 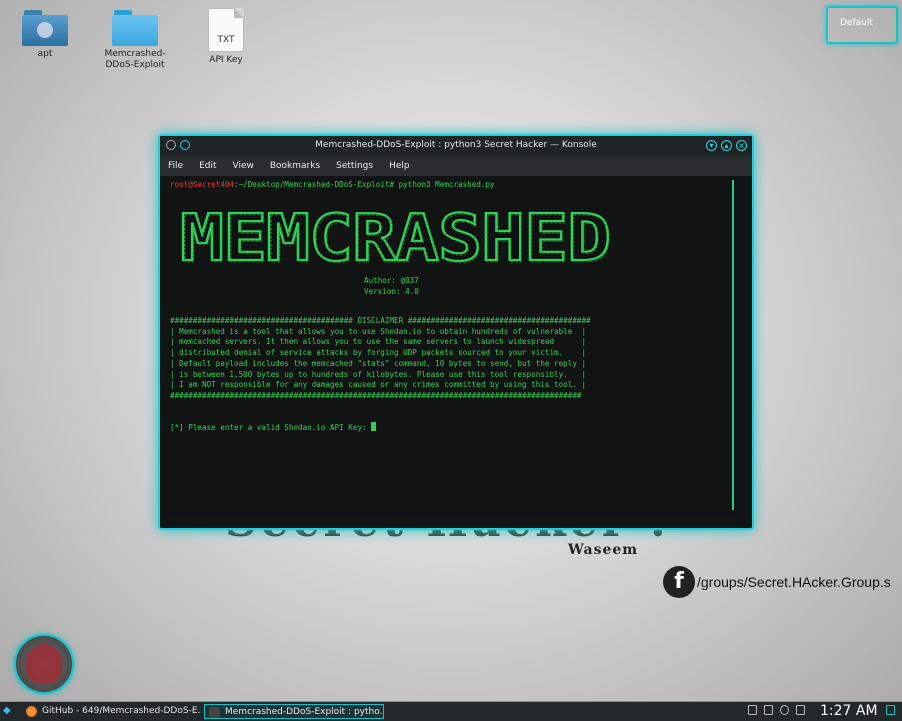 What do you see at coordinates (31, 711) in the screenshot?
I see `firefox-icon` at bounding box center [31, 711].